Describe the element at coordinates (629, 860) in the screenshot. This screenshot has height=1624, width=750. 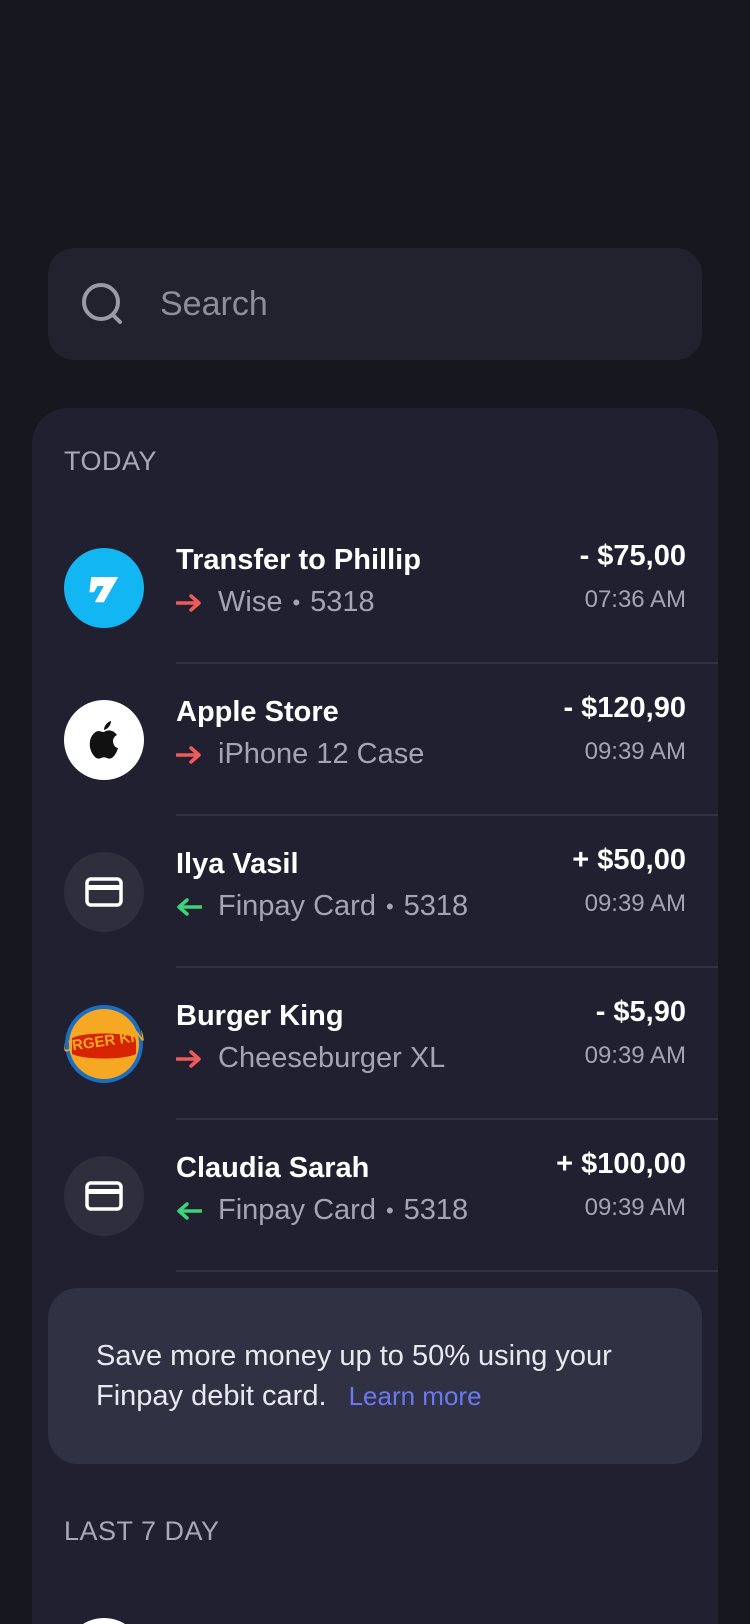
I see `transaction-amount: + $50,00` at that location.